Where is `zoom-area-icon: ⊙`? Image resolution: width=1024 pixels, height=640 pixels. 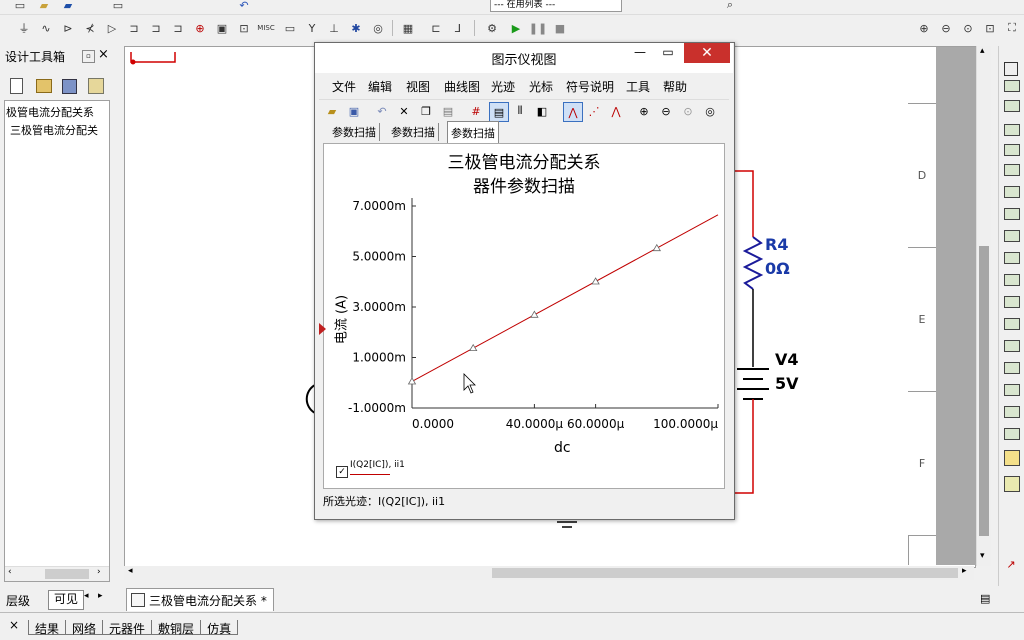
zoom-area-icon: ⊙ is located at coordinates (968, 28).